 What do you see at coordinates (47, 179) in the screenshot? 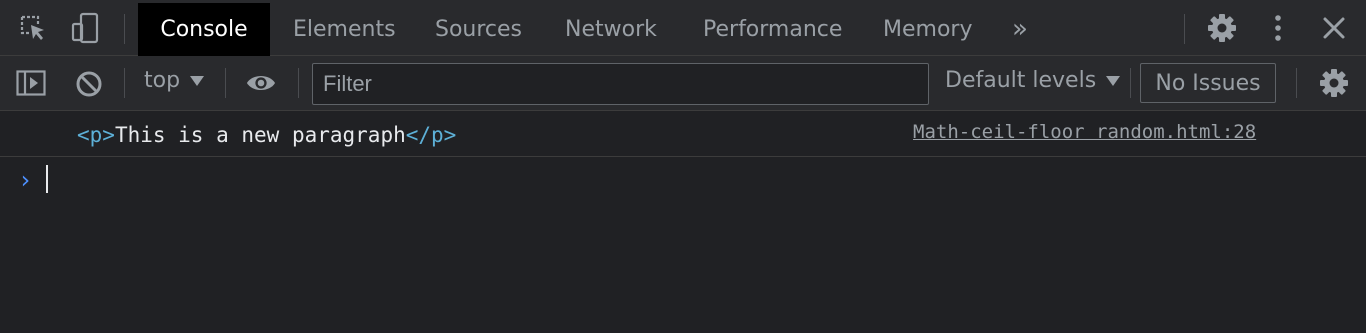
I see `console-input-caret` at bounding box center [47, 179].